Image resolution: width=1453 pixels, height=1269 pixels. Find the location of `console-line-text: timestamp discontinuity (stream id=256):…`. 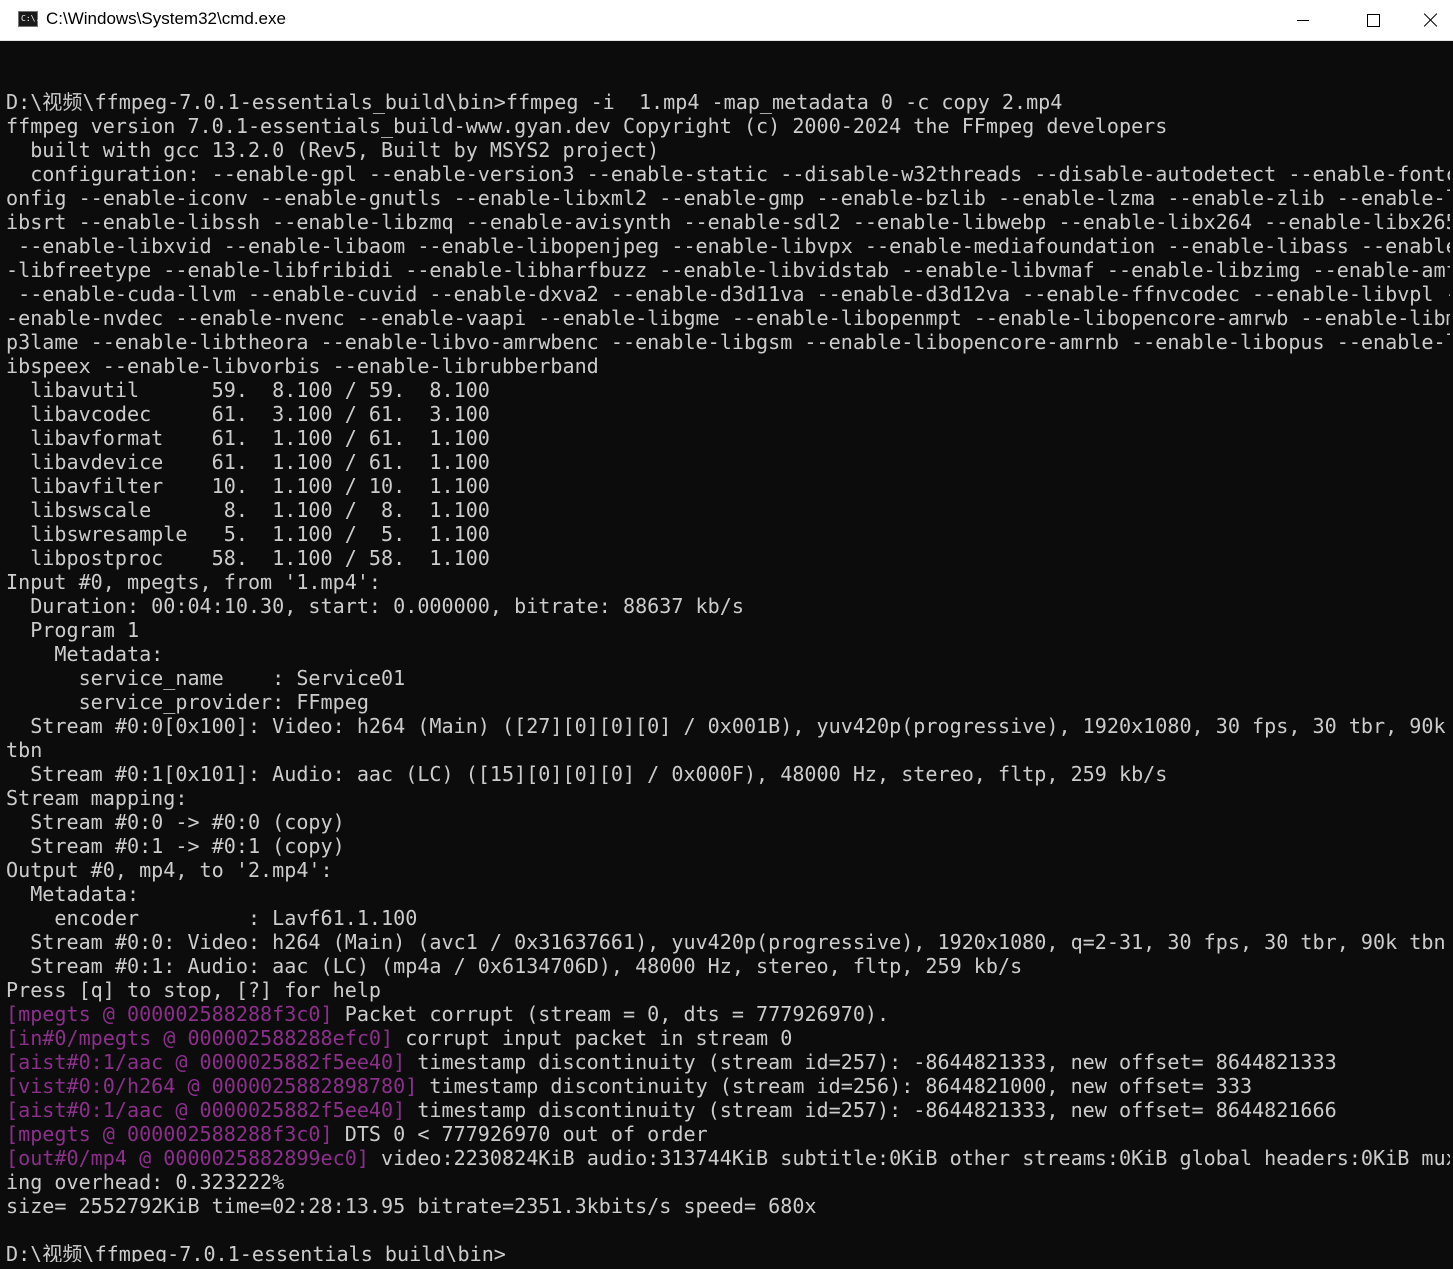

console-line-text: timestamp discontinuity (stream id=256):… is located at coordinates (835, 1086).